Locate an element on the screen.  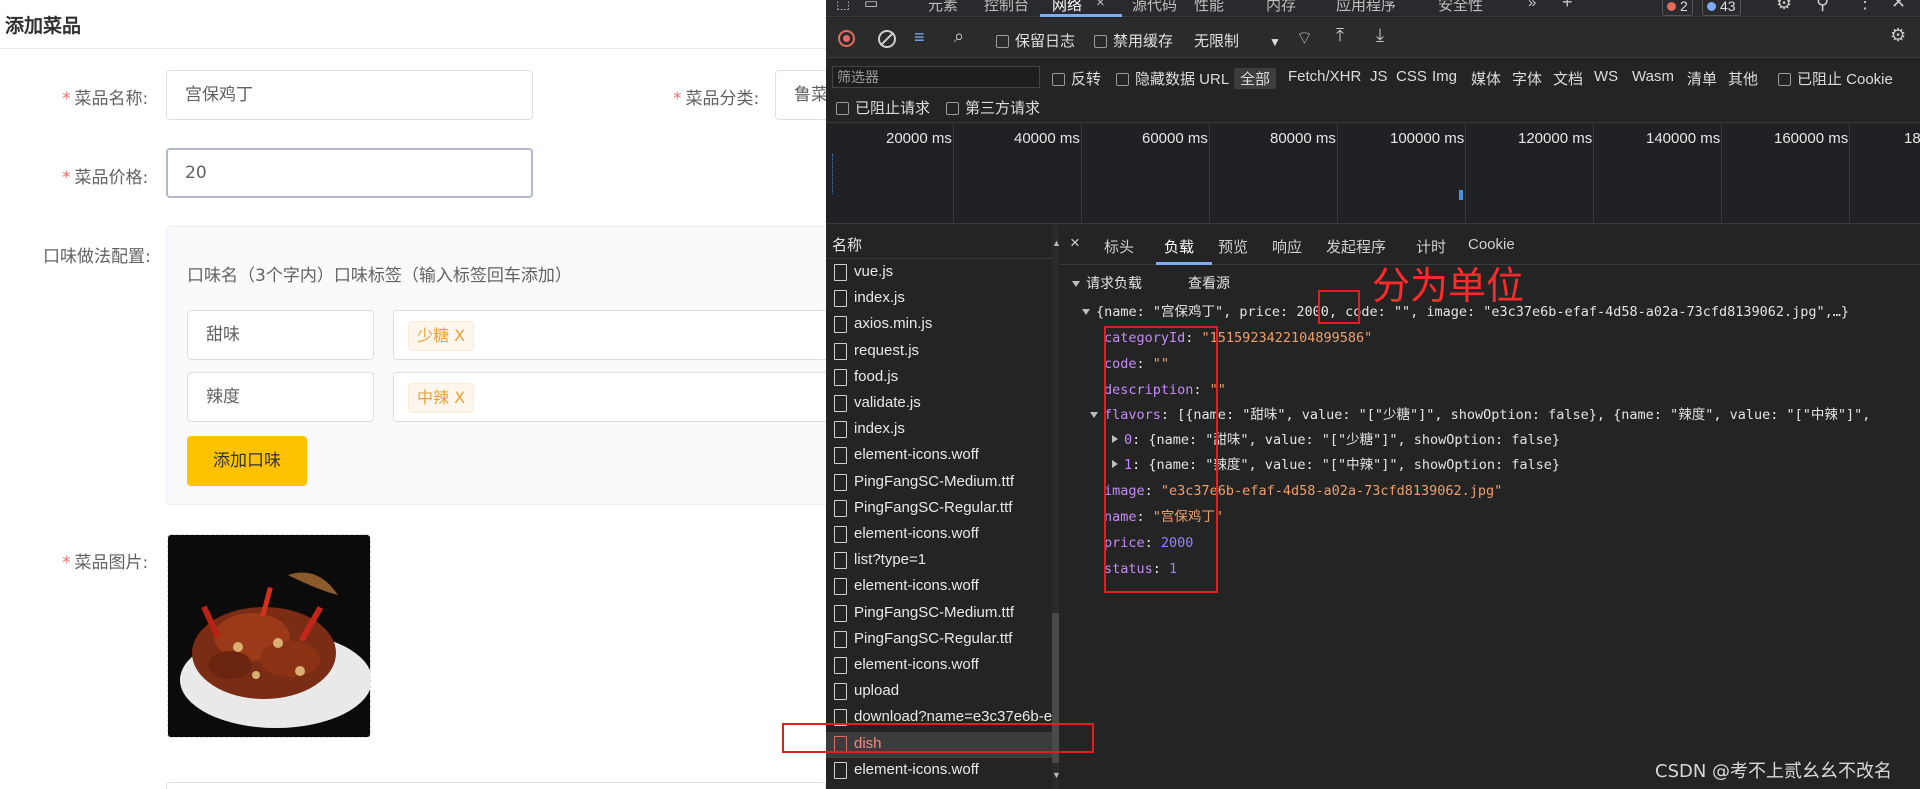
filter-type-img: Img is located at coordinates (1444, 76).